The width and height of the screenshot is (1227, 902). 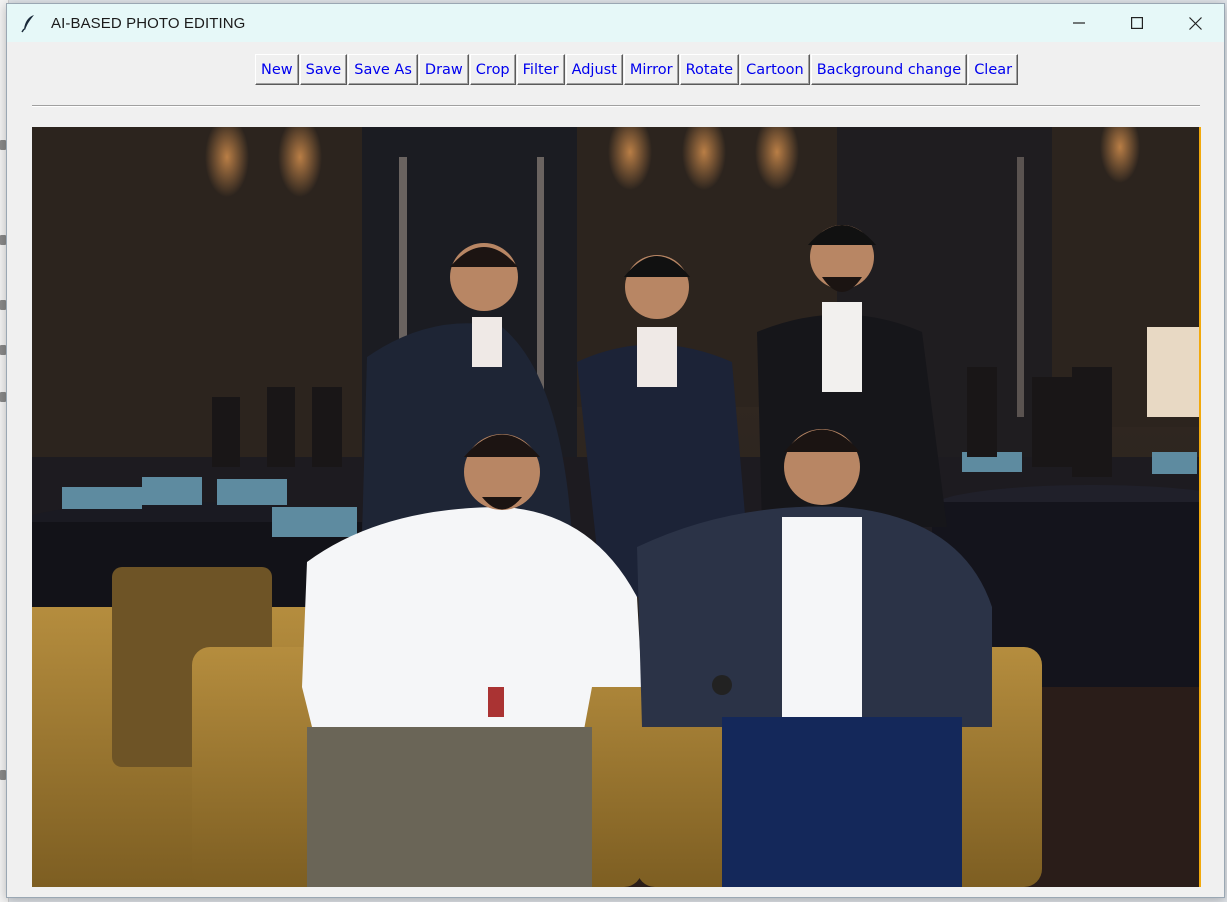 What do you see at coordinates (889, 69) in the screenshot?
I see `background-change-button: Background change` at bounding box center [889, 69].